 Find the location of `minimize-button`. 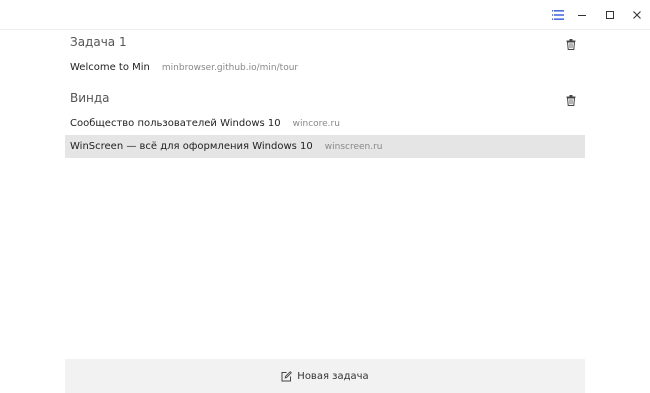

minimize-button is located at coordinates (582, 15).